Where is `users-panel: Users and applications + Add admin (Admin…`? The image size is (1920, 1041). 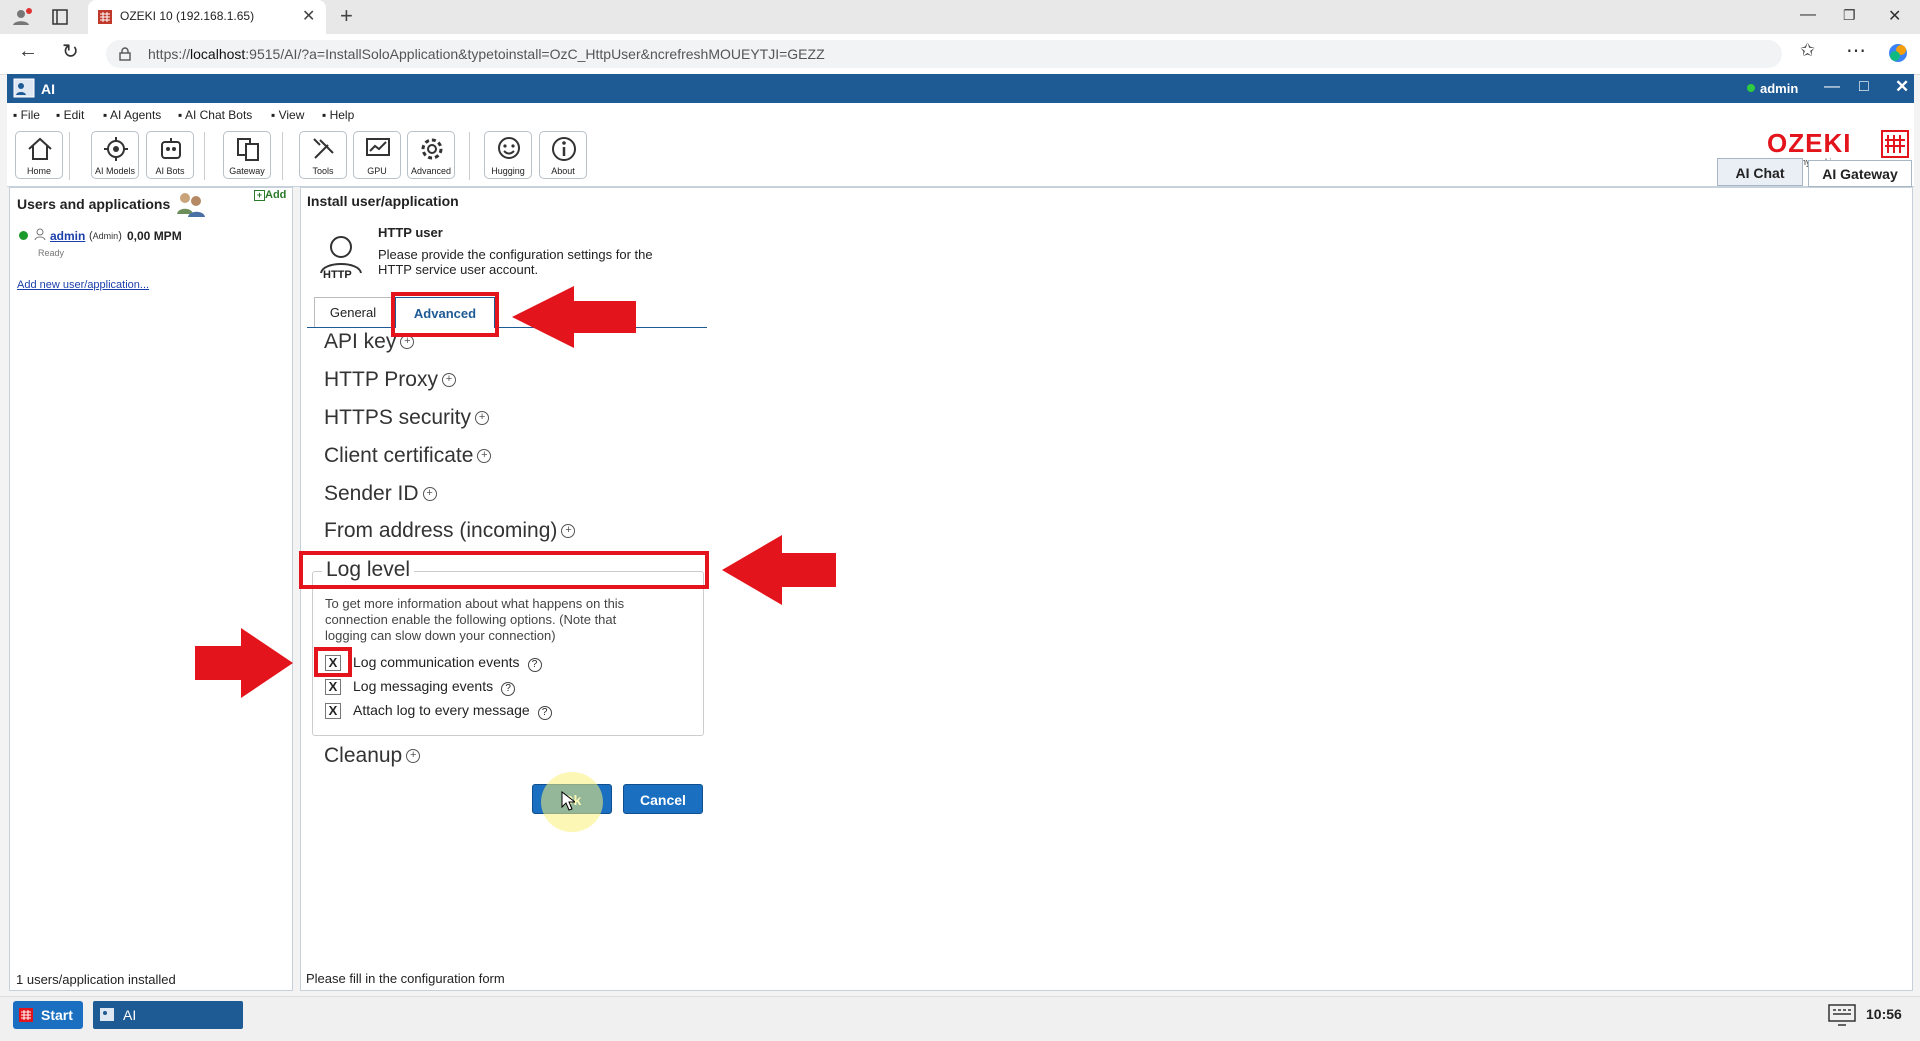 users-panel: Users and applications + Add admin (Admin… is located at coordinates (151, 589).